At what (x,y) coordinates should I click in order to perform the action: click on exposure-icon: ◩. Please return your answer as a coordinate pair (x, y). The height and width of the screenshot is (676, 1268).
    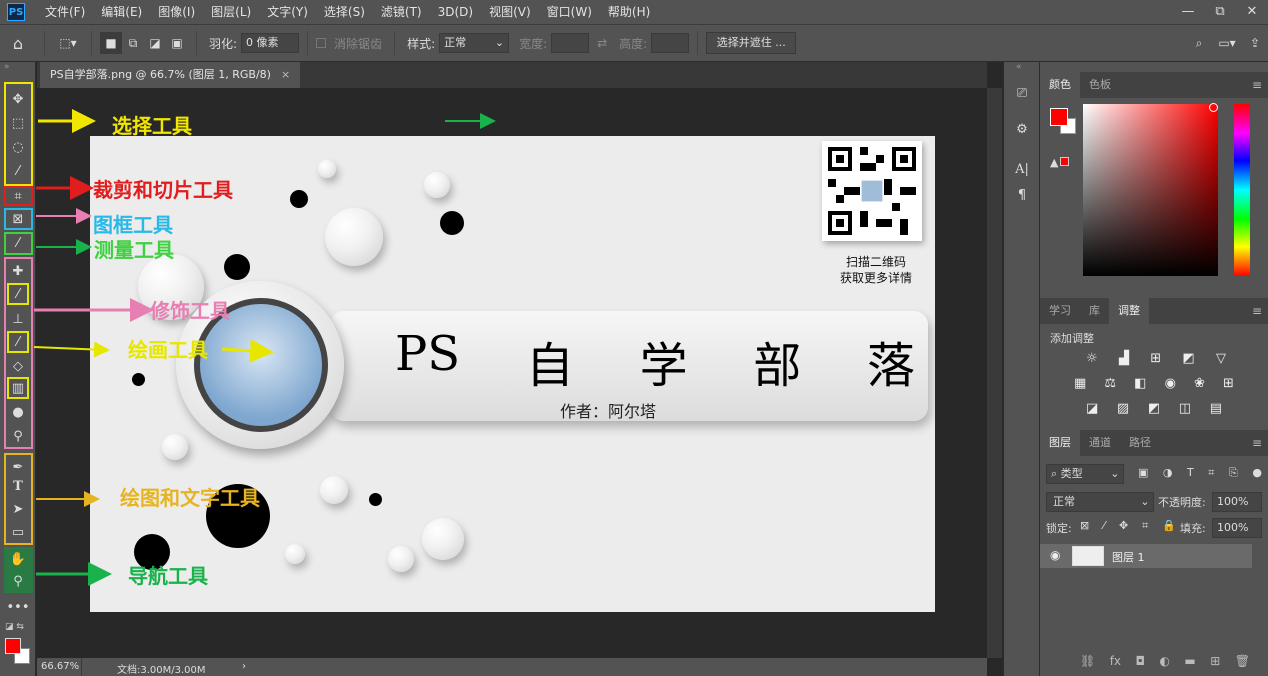
    Looking at the image, I should click on (1188, 358).